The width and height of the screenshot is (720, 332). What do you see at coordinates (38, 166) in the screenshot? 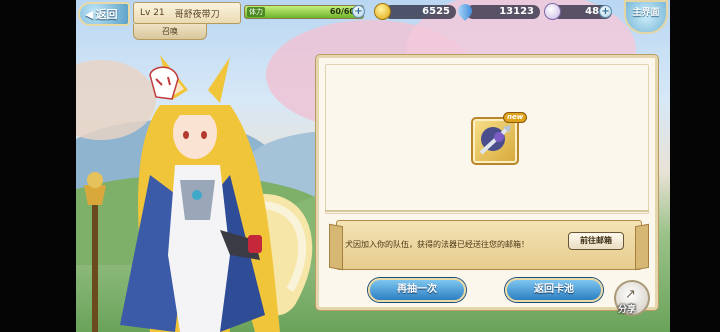
I see `letterbox-left` at bounding box center [38, 166].